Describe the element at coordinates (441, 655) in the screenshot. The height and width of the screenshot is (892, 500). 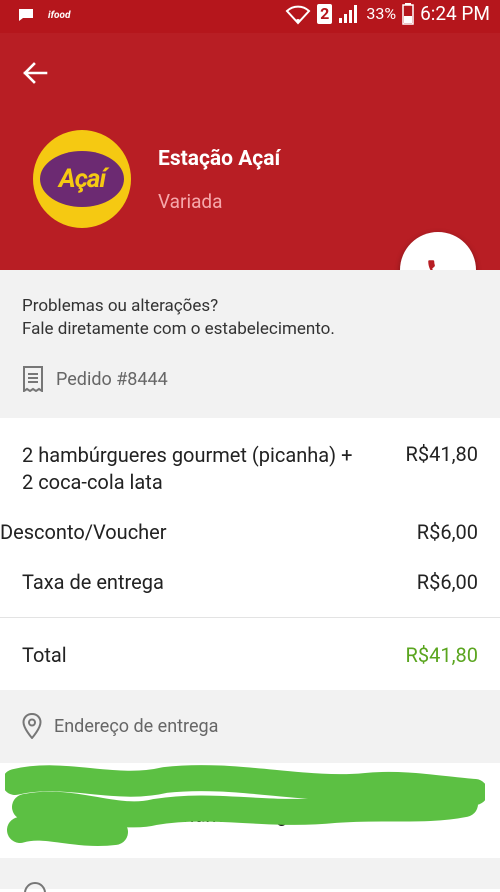
I see `total-value: R$41,80` at that location.